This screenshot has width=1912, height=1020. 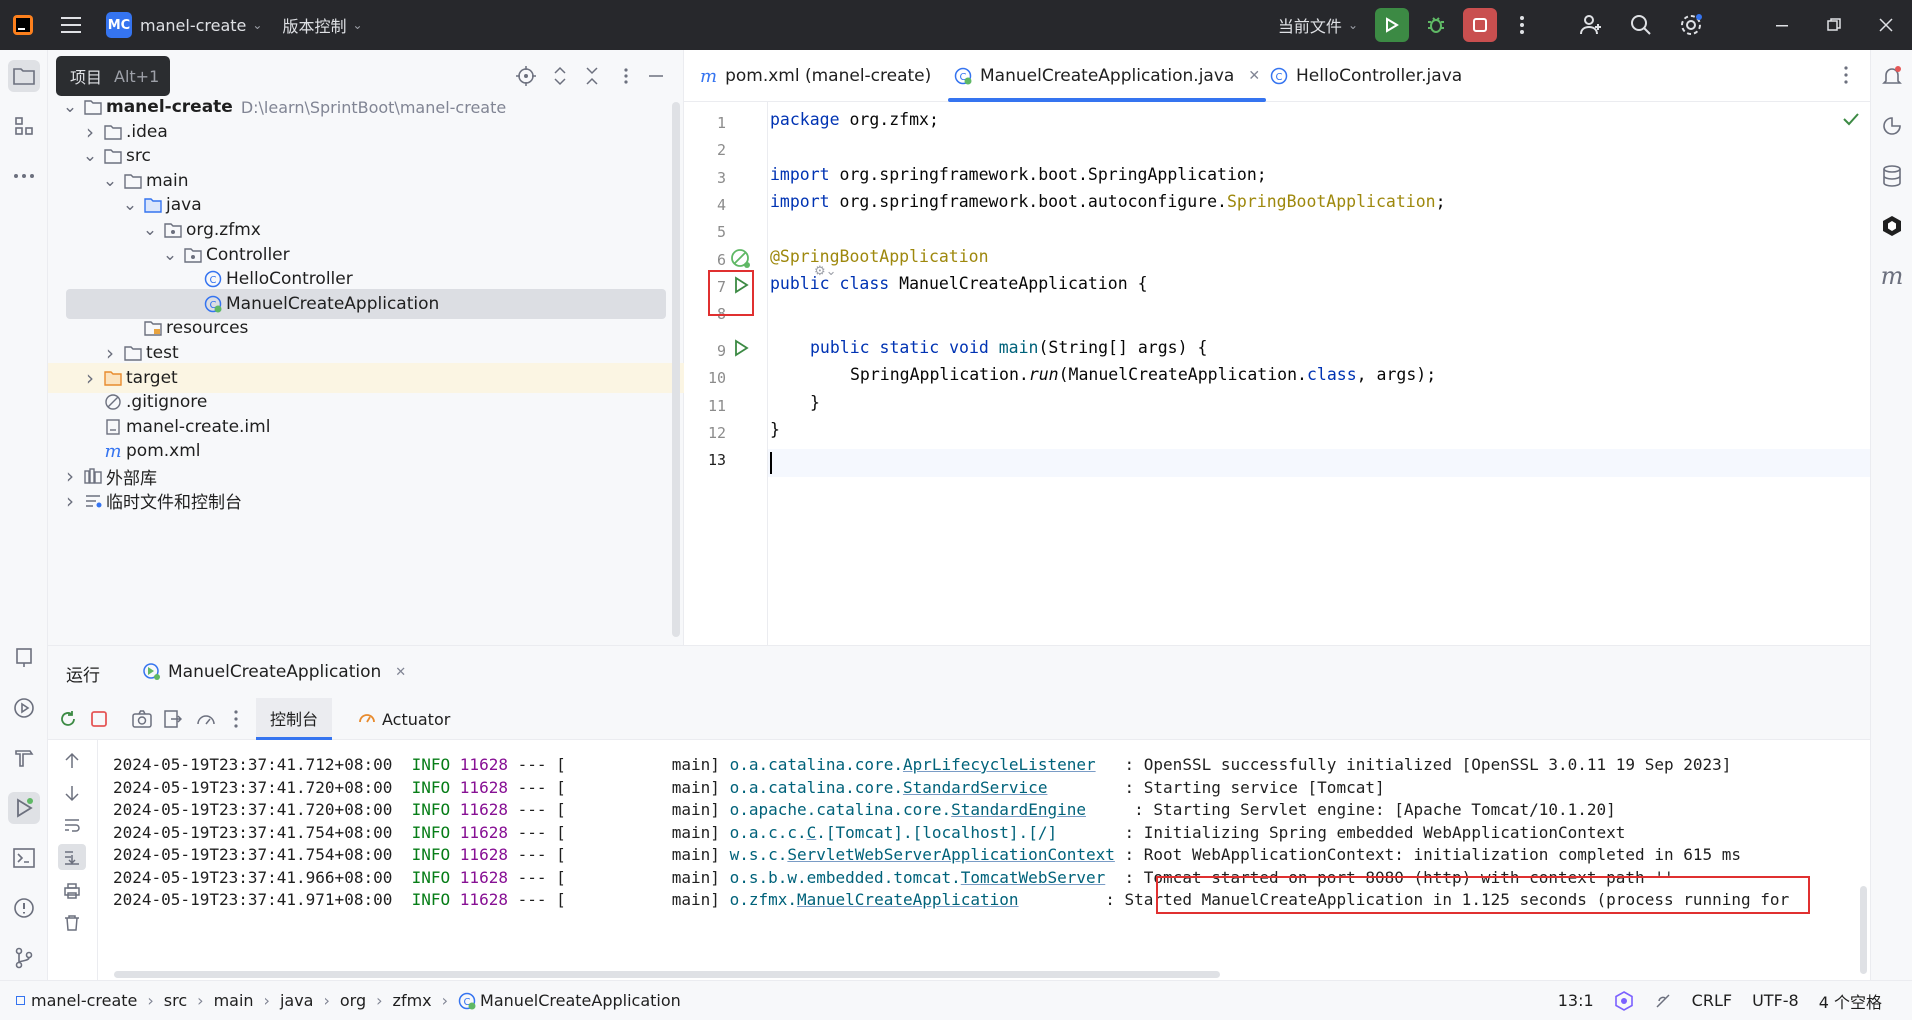 What do you see at coordinates (24, 176) in the screenshot?
I see `more-tools-icon` at bounding box center [24, 176].